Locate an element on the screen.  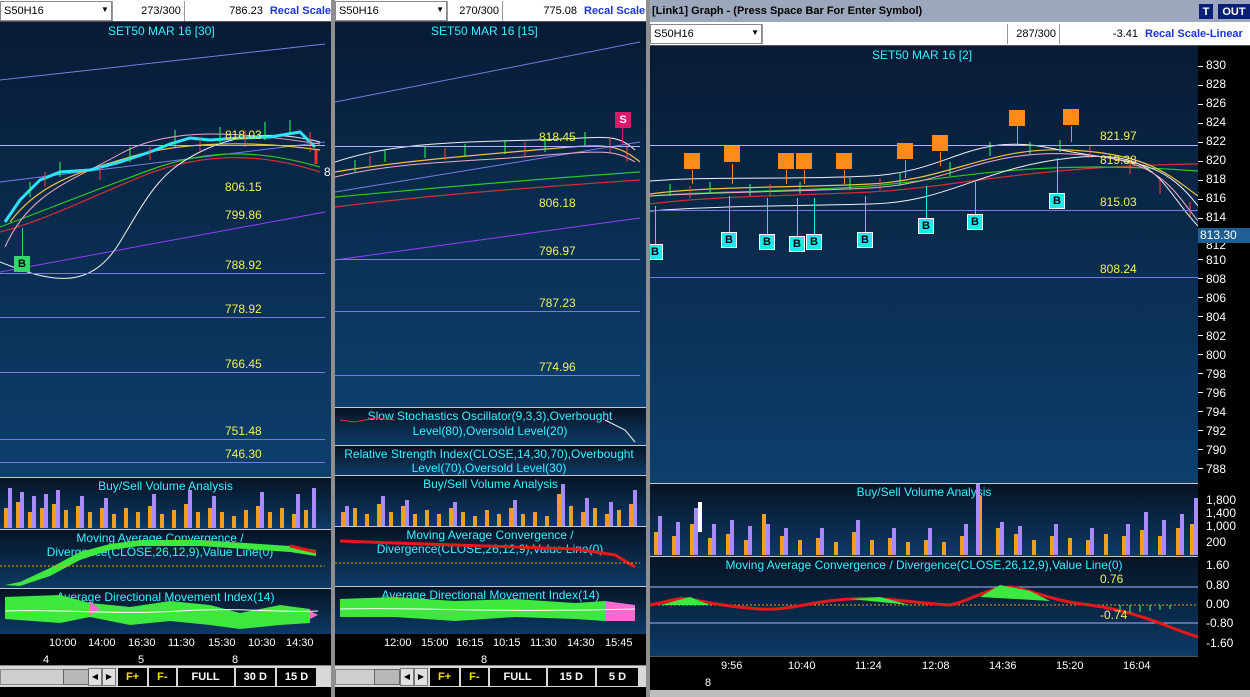
left-macd-svg is located at coordinates (162, 563).